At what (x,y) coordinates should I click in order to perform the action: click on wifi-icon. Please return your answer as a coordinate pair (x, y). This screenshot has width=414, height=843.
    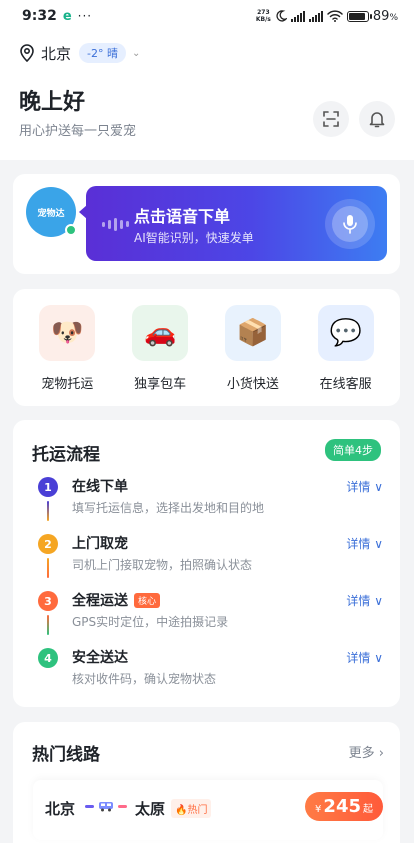
    Looking at the image, I should click on (335, 16).